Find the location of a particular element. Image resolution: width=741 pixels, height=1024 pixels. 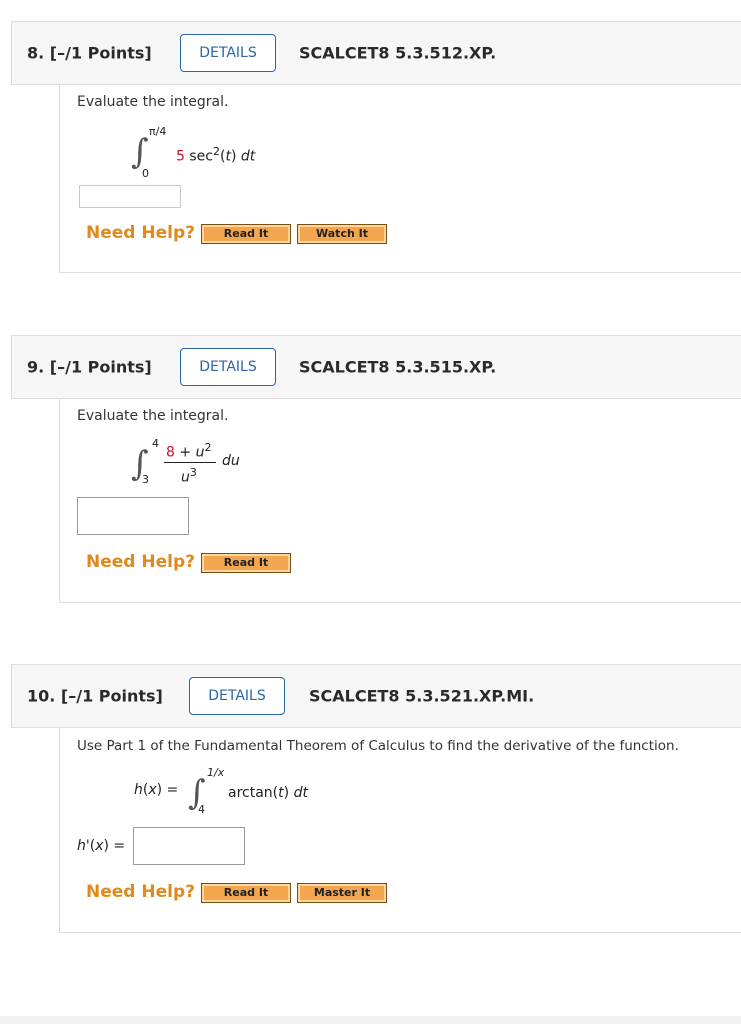

fraction-numerator: 8 + u2 is located at coordinates (188, 451).